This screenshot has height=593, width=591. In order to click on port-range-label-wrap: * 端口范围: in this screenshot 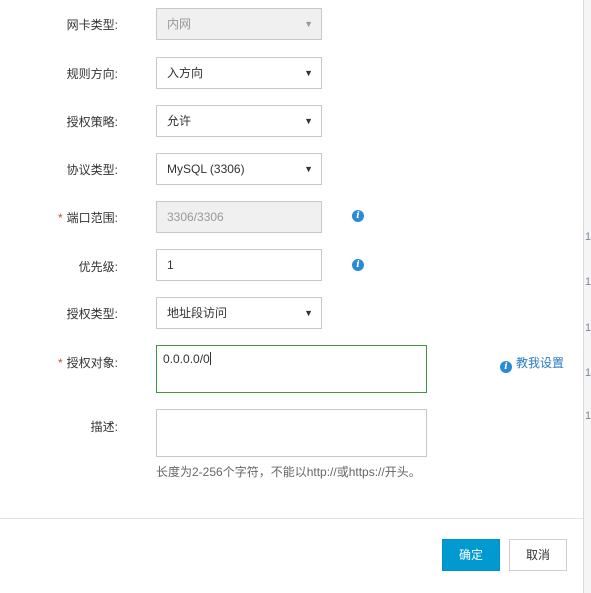, I will do `click(88, 217)`.